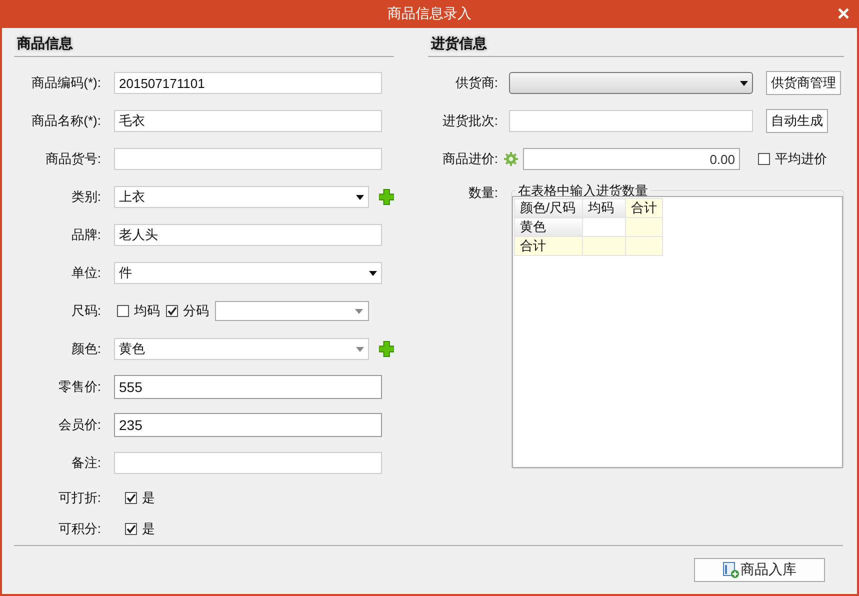 The image size is (859, 596). Describe the element at coordinates (248, 387) in the screenshot. I see `text-field: 555` at that location.